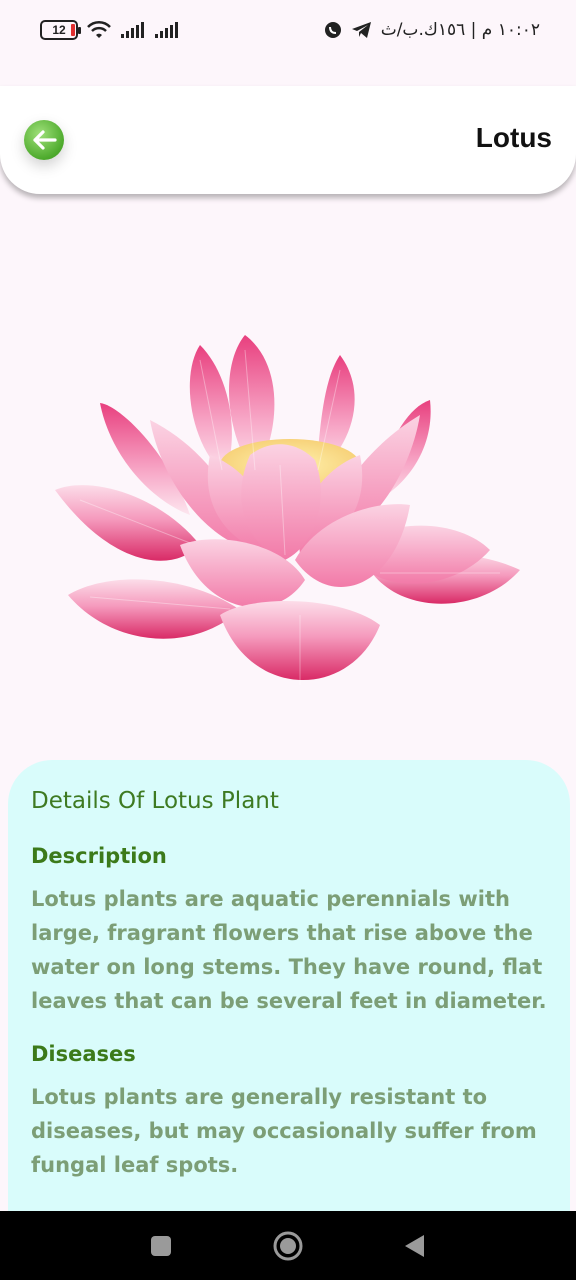 The width and height of the screenshot is (576, 1280). What do you see at coordinates (288, 140) in the screenshot?
I see `app-header: Lotus` at bounding box center [288, 140].